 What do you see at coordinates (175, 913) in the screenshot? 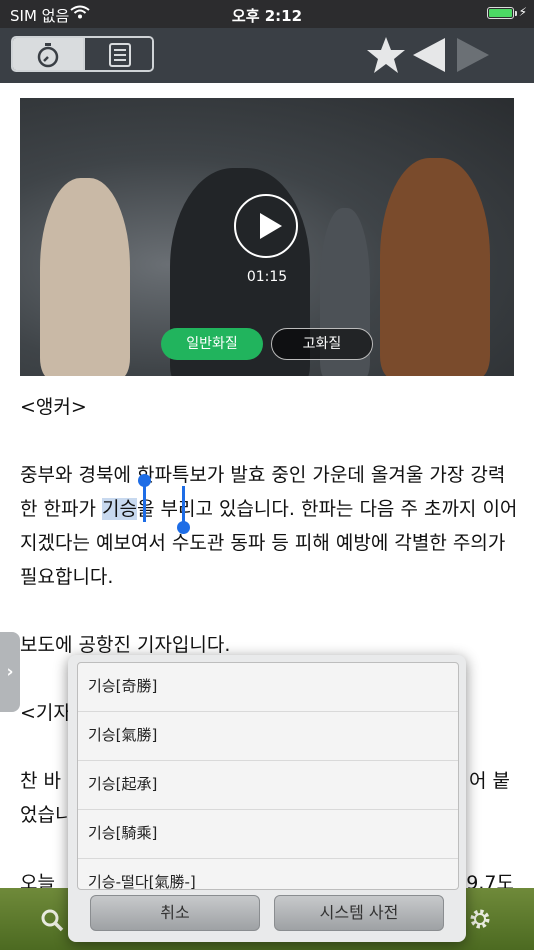
I see `cancel-button: 취소` at bounding box center [175, 913].